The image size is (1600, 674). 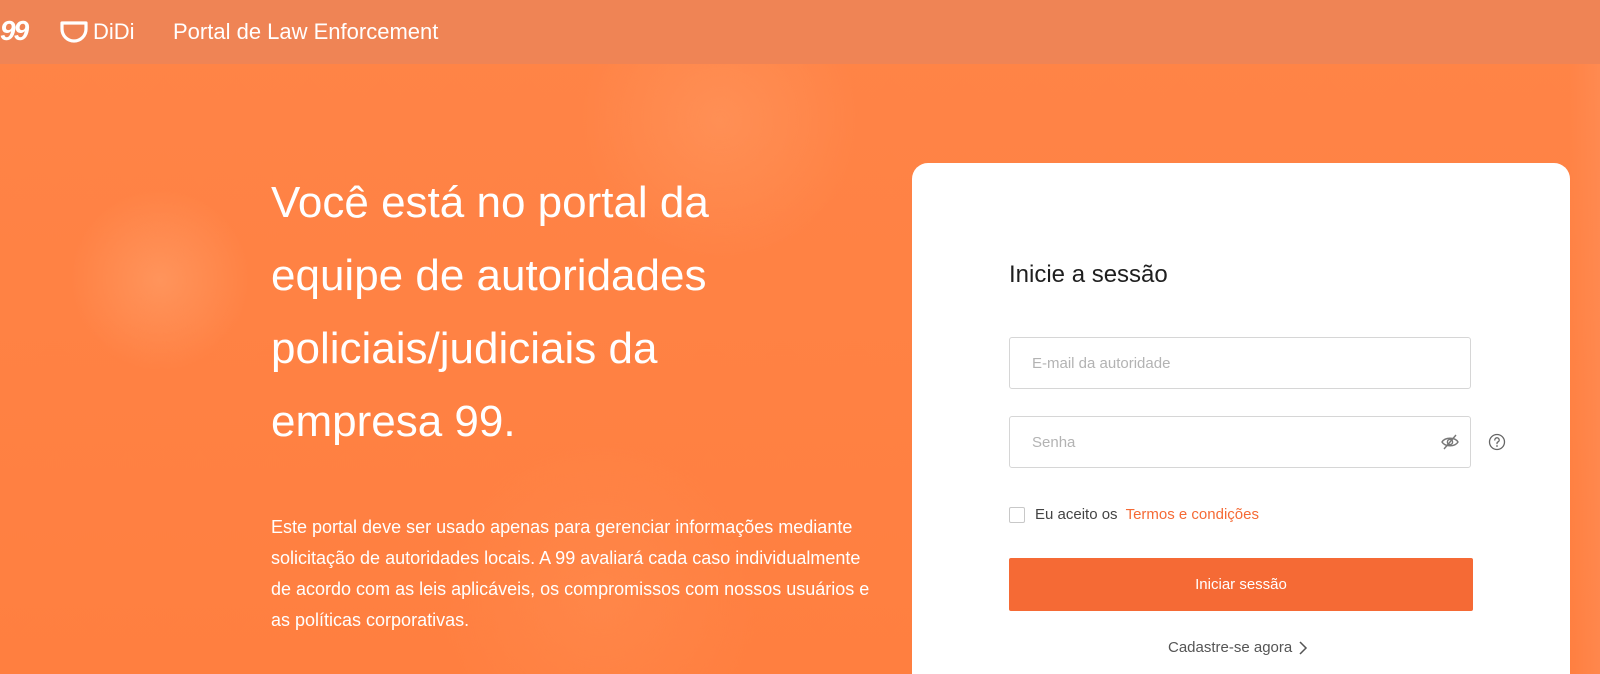 I want to click on portal-title: Portal de Law Enforcement, so click(x=306, y=31).